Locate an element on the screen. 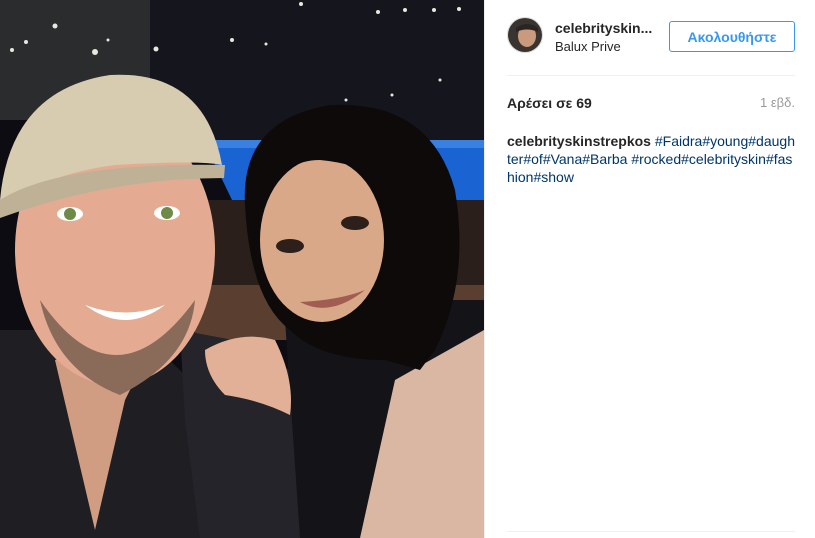 The image size is (815, 538). likes-row: Αρέσει σε 69 1 εβδ. is located at coordinates (651, 105).